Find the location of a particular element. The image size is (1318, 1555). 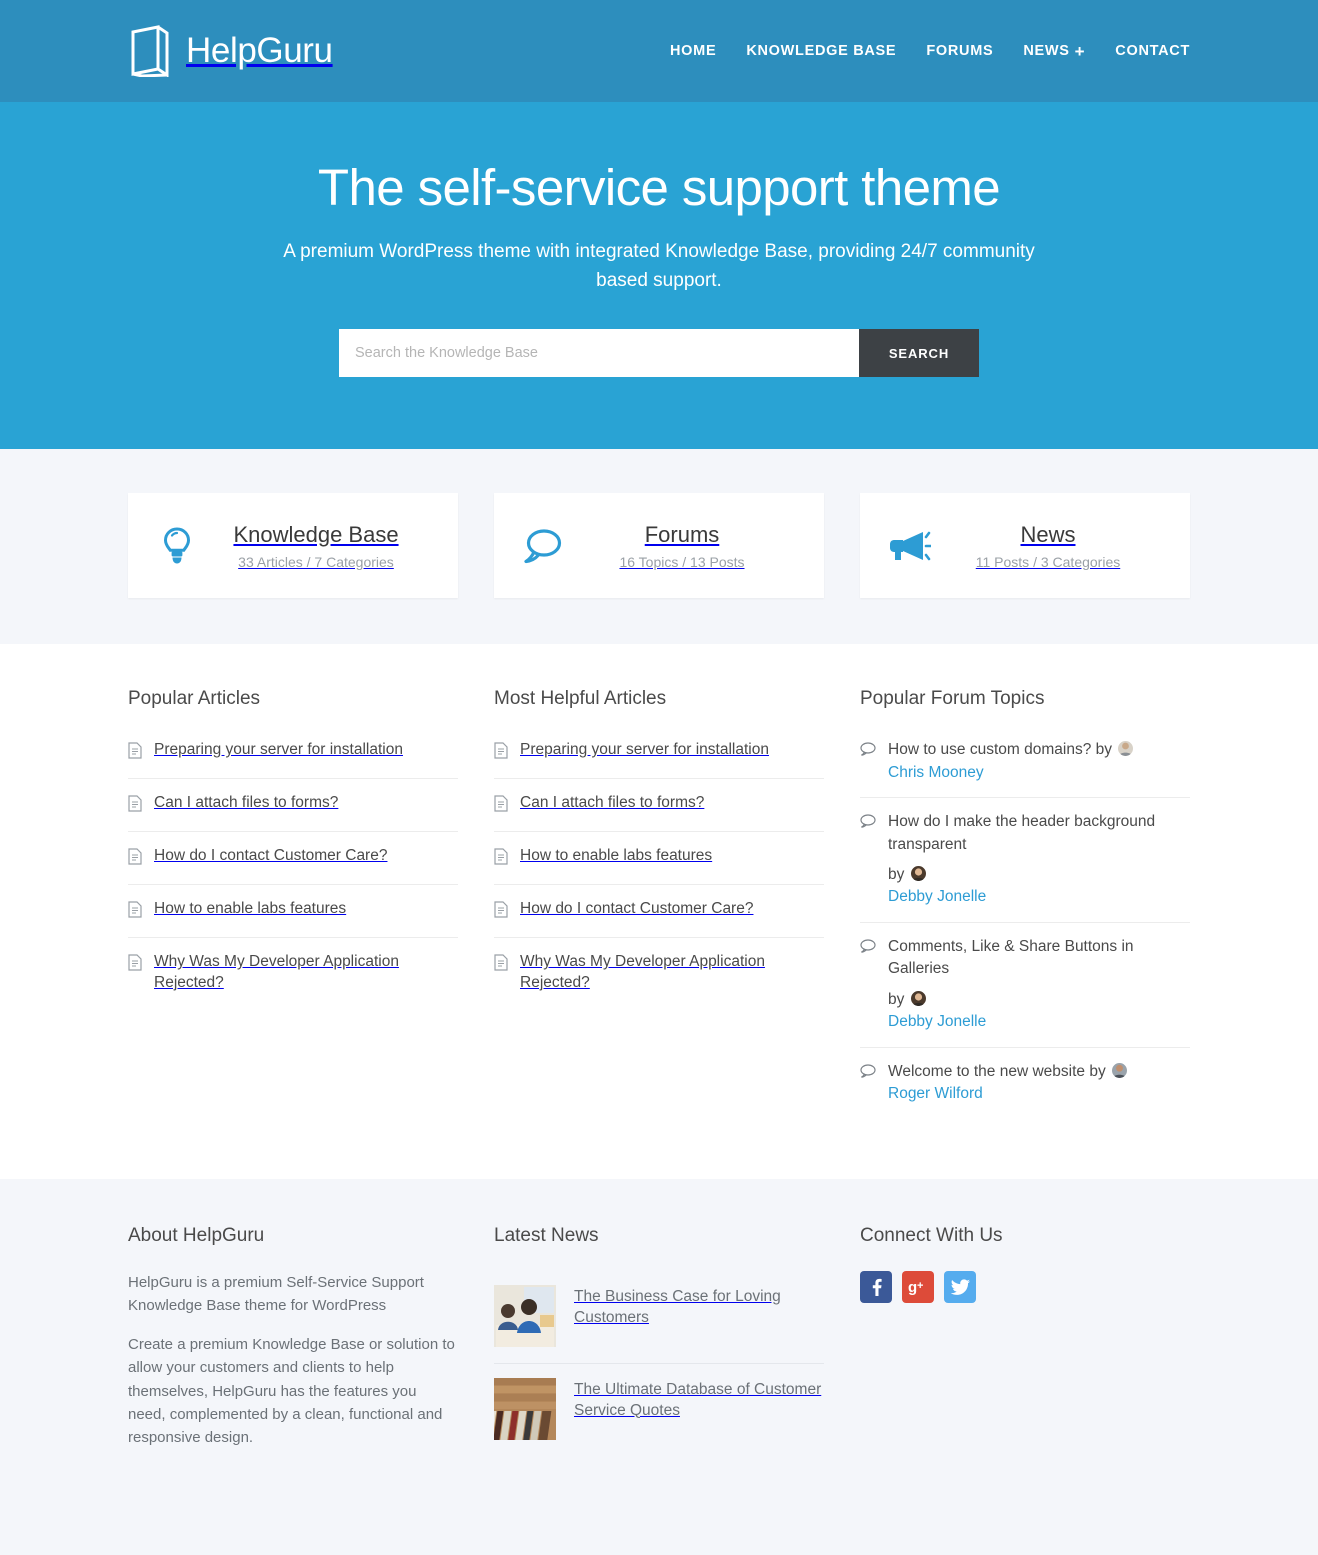

list-item: The Business Case for Loving Customers is located at coordinates (659, 1317).